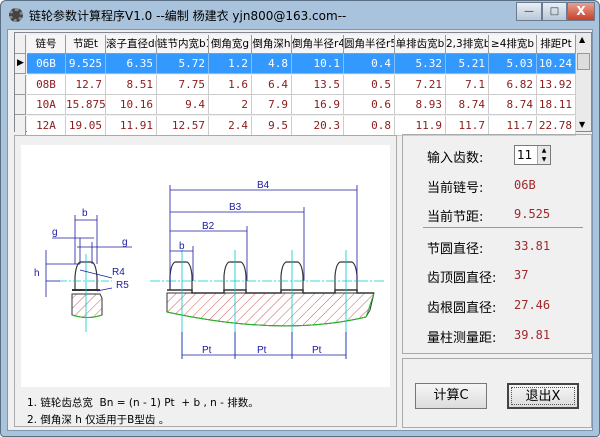 The width and height of the screenshot is (600, 437). Describe the element at coordinates (467, 44) in the screenshot. I see `column-header: 2,3排宽b` at that location.